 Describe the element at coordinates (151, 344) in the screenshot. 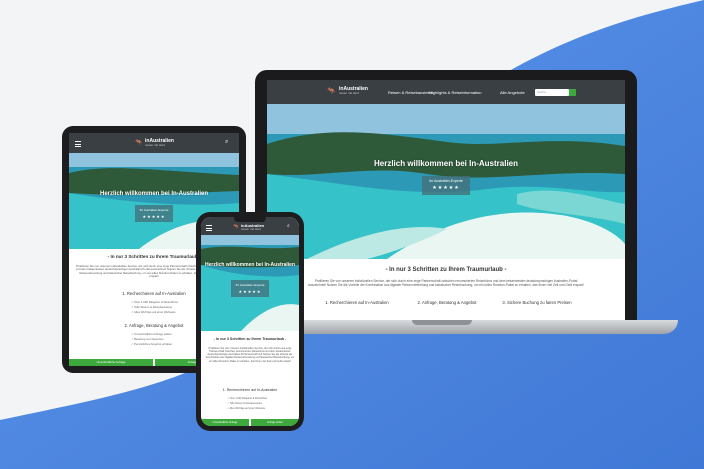

I see `step2-check-3: Persönliches Angebot erhalten` at that location.